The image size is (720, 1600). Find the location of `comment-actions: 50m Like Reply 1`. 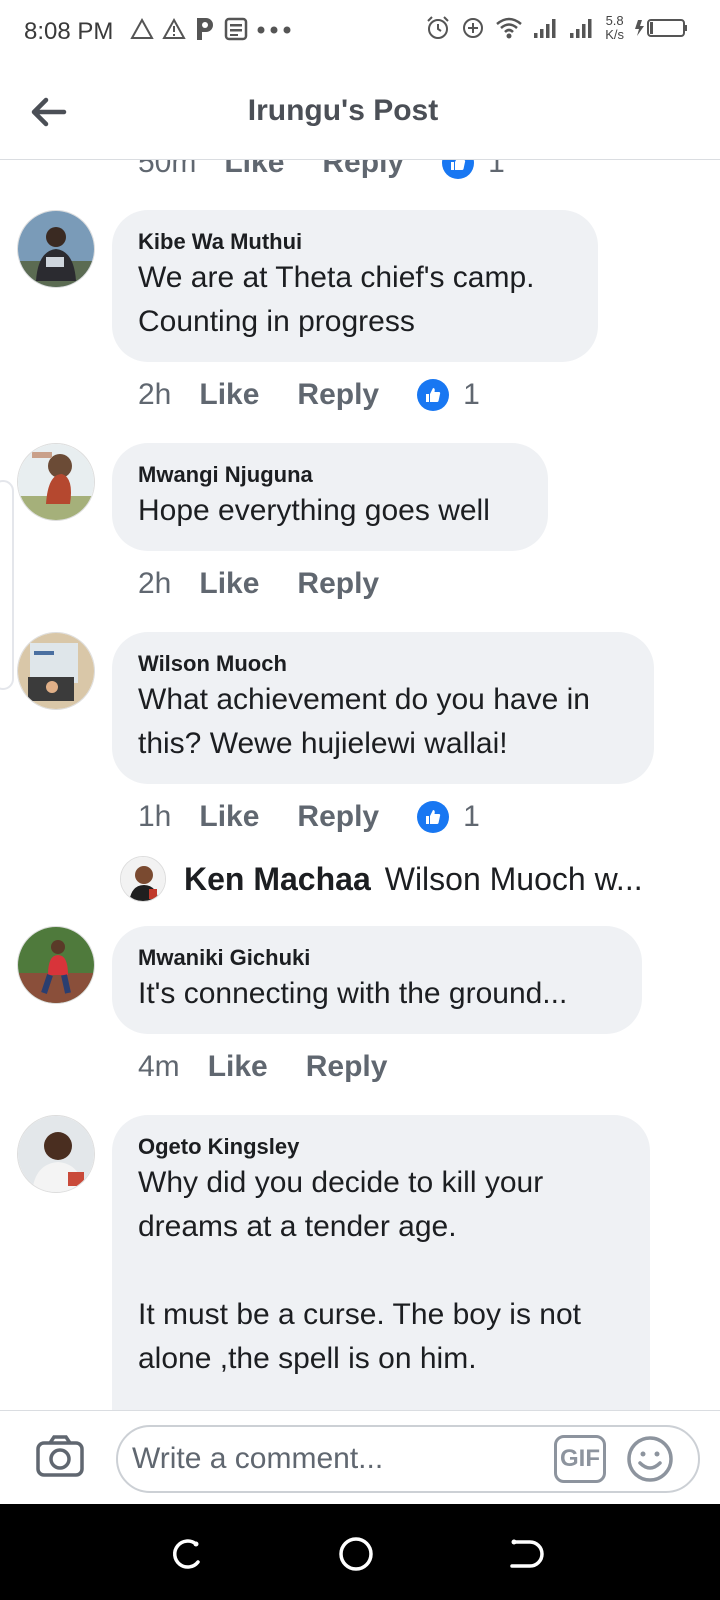

comment-actions: 50m Like Reply 1 is located at coordinates (321, 170).